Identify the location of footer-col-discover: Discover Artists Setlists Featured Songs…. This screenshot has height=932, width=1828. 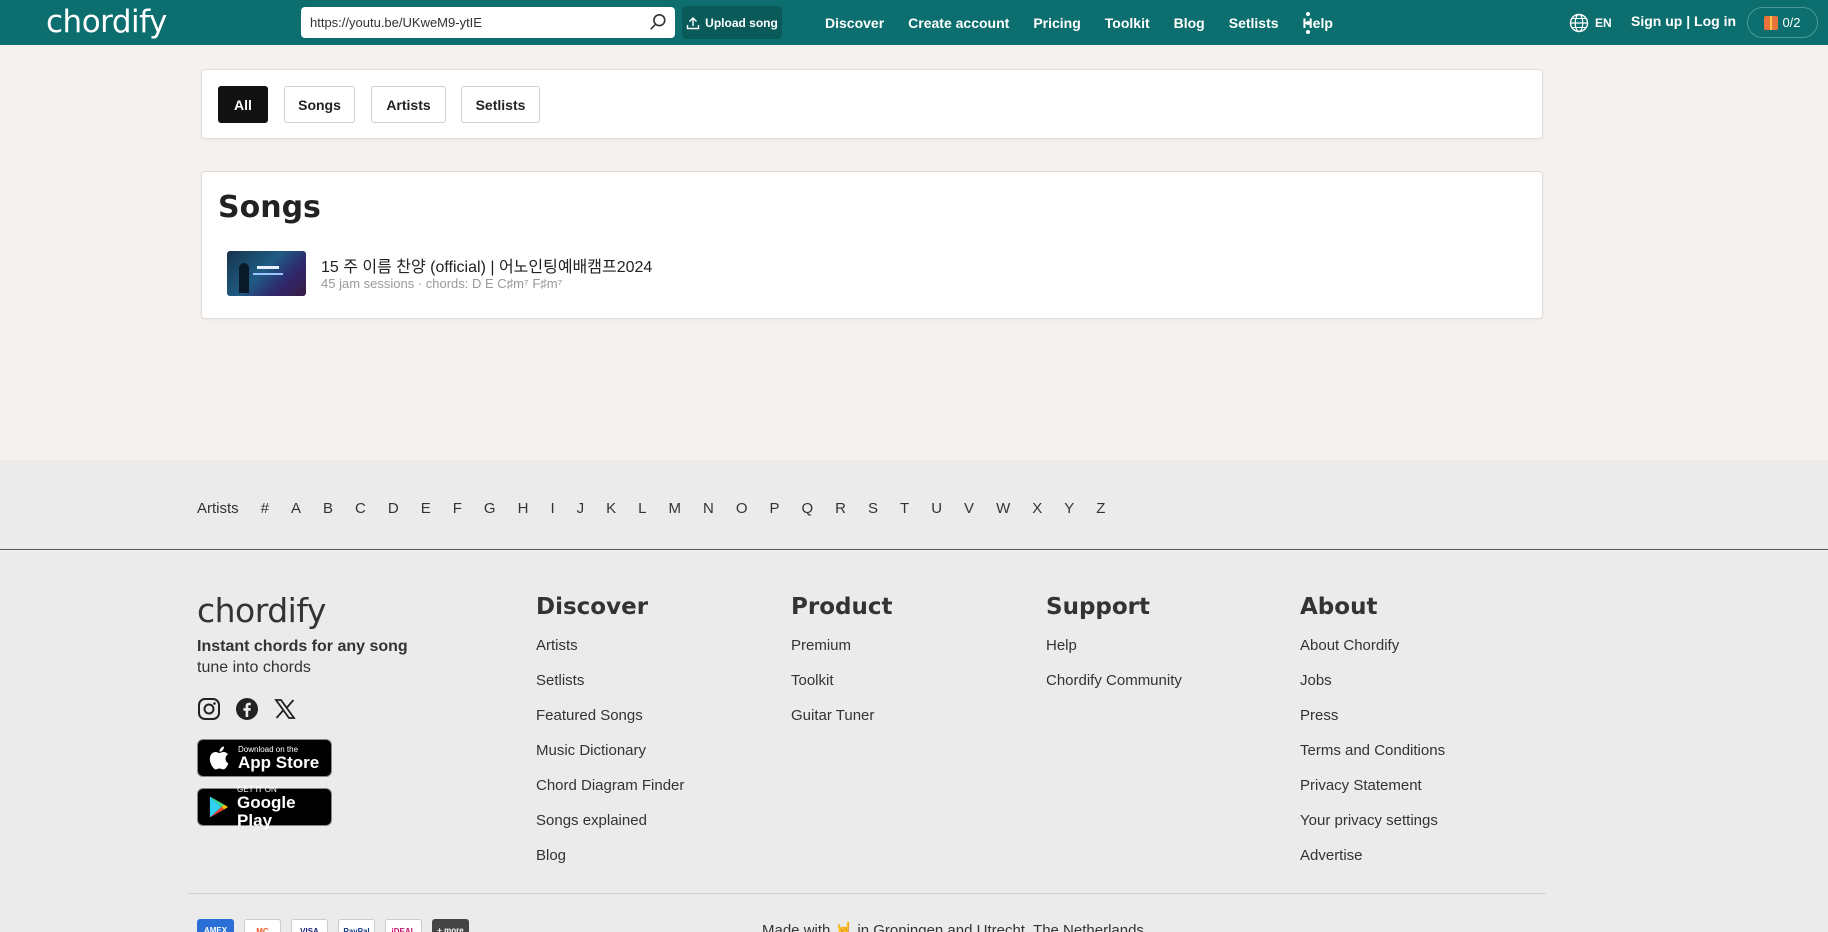
(610, 737).